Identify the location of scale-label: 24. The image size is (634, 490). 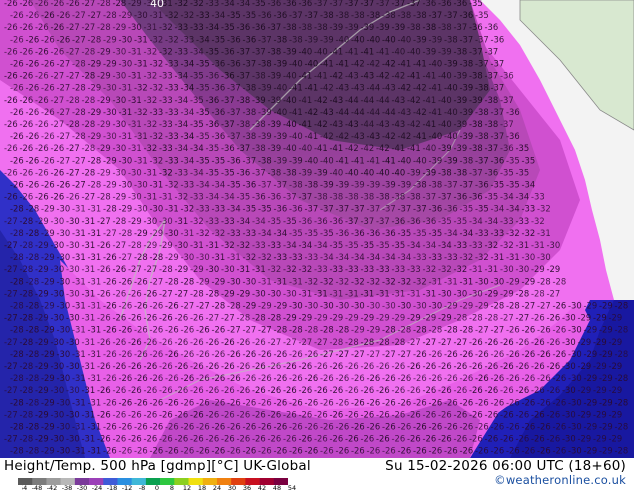
(217, 487).